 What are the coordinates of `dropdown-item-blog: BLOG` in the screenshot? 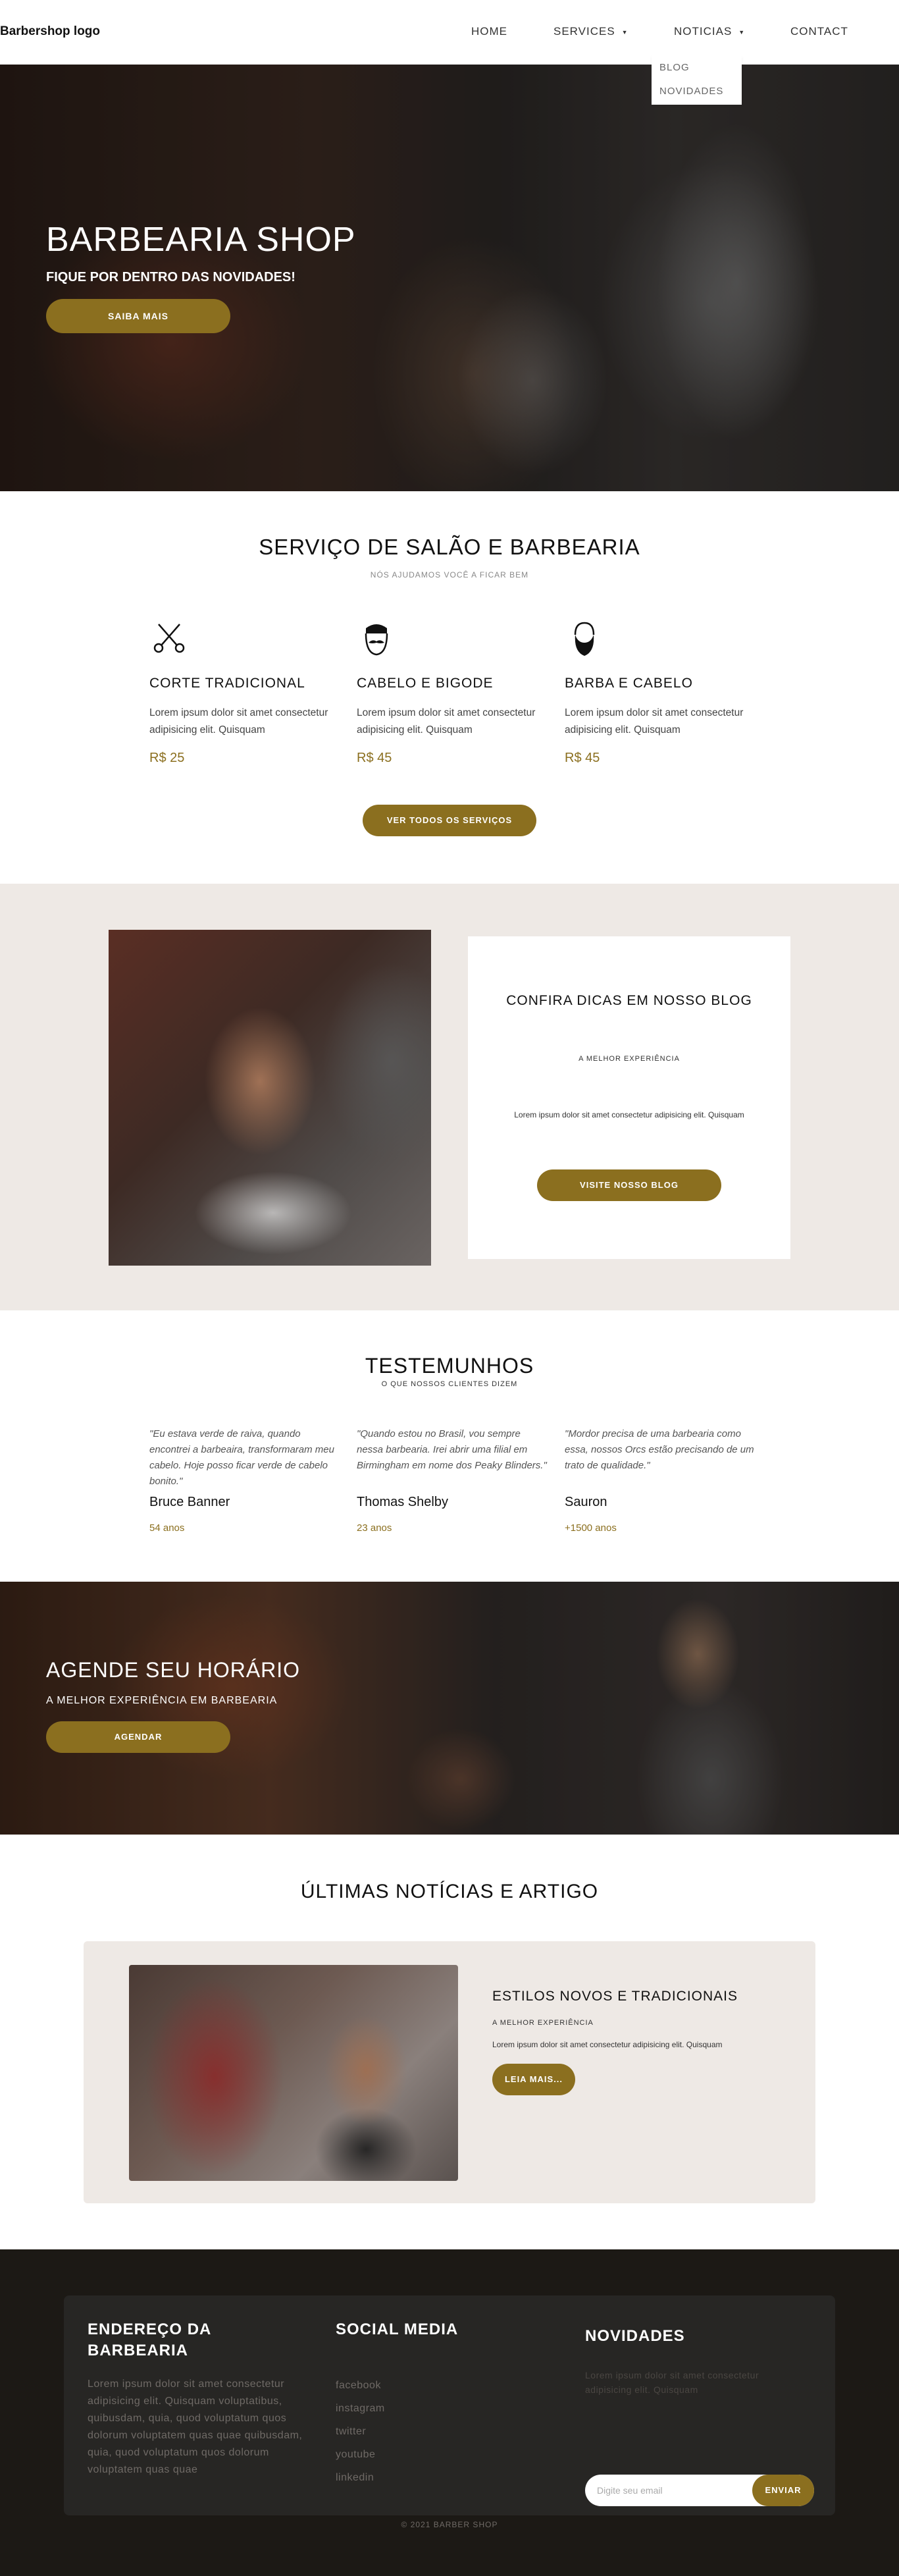 It's located at (674, 67).